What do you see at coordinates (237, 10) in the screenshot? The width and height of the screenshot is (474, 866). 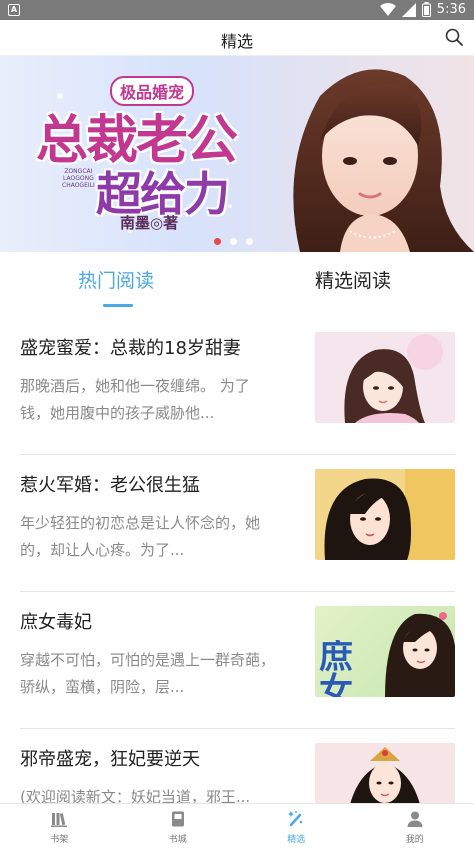 I see `status-bar: A 5:36` at bounding box center [237, 10].